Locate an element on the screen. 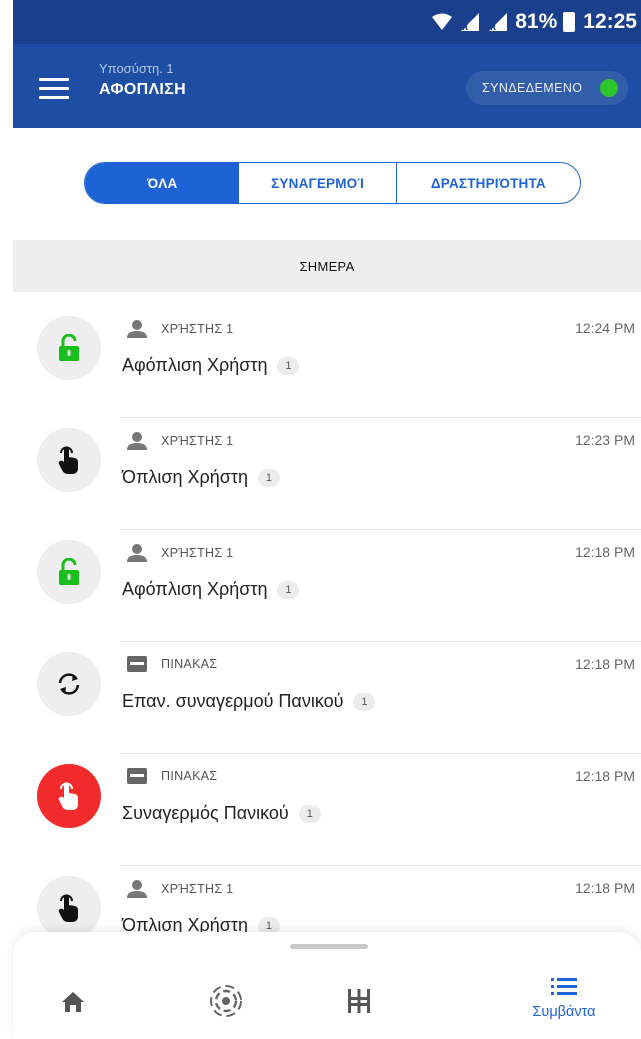  event-name: Συναγερμός Πανικού 1 is located at coordinates (221, 813).